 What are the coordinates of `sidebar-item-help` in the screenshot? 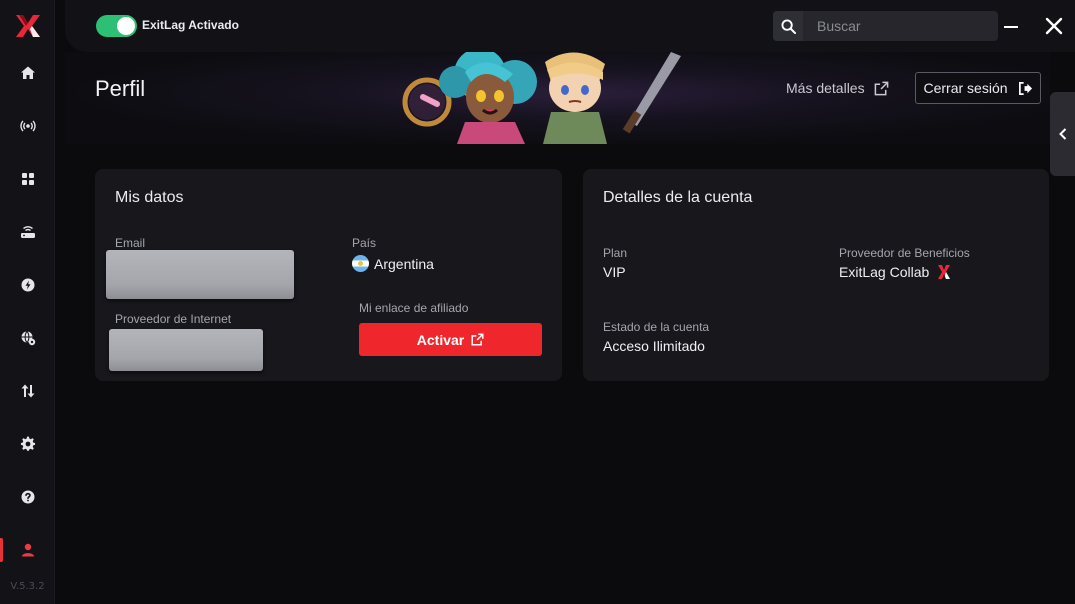 It's located at (27, 497).